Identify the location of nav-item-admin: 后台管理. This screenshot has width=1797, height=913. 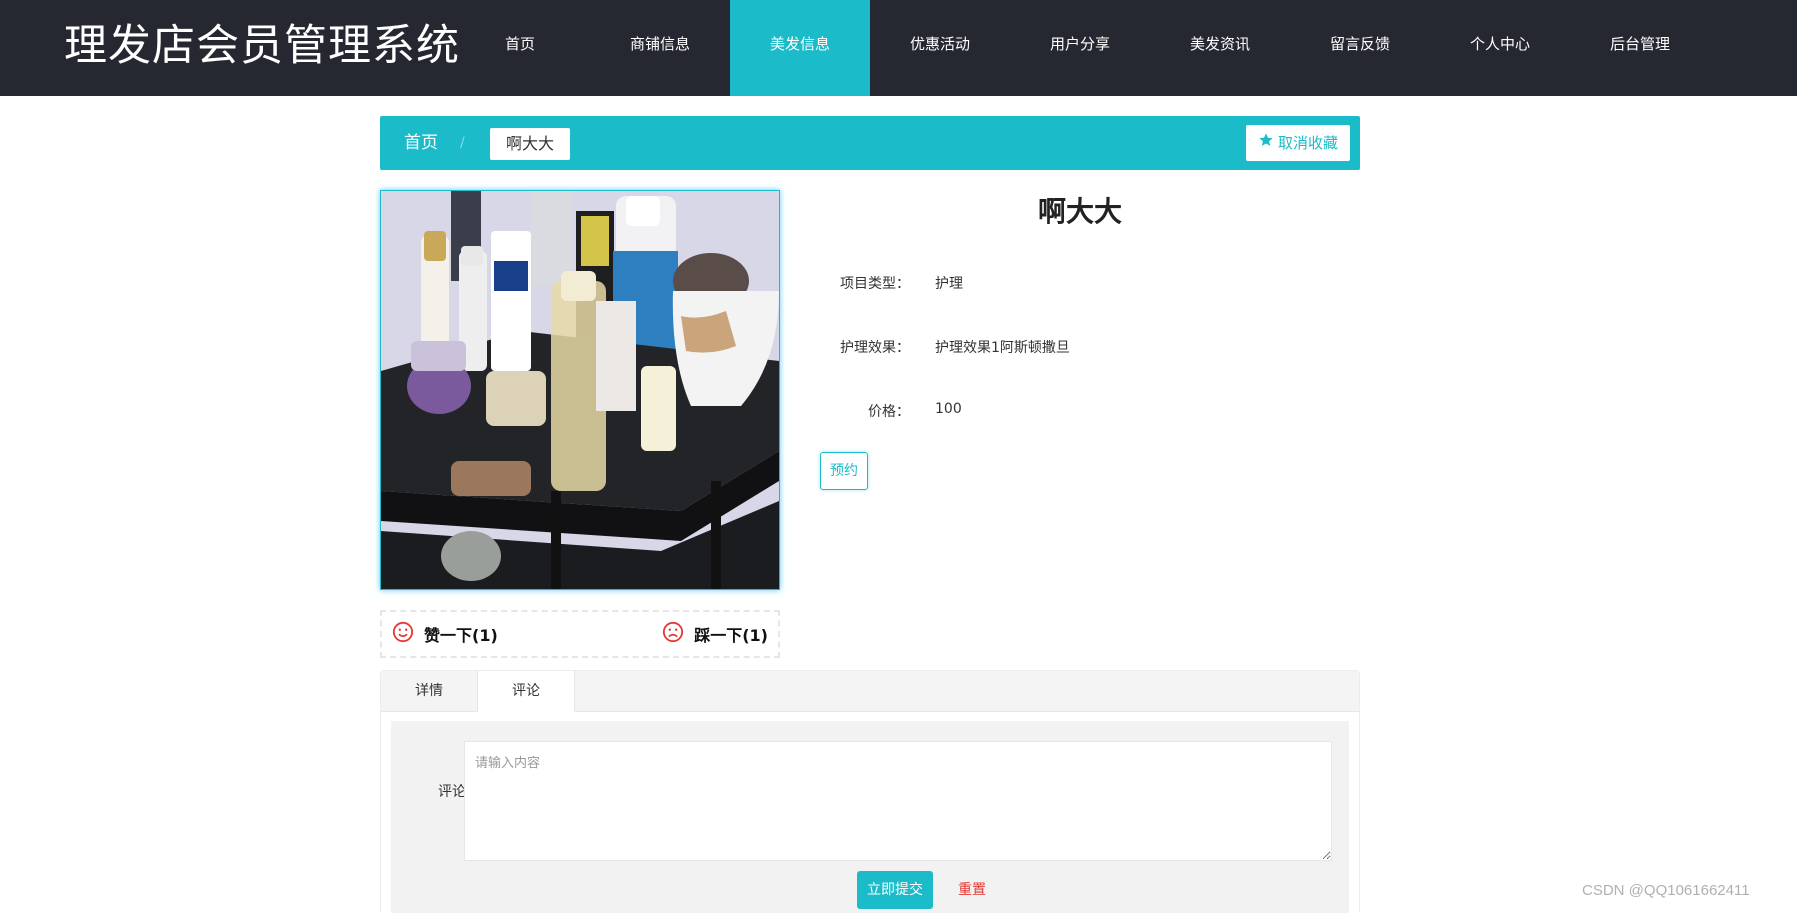
(1640, 48).